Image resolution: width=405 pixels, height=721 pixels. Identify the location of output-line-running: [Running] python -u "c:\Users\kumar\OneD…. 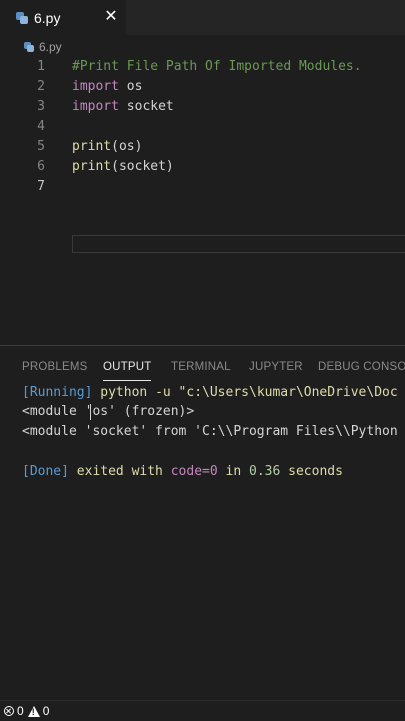
(213, 393).